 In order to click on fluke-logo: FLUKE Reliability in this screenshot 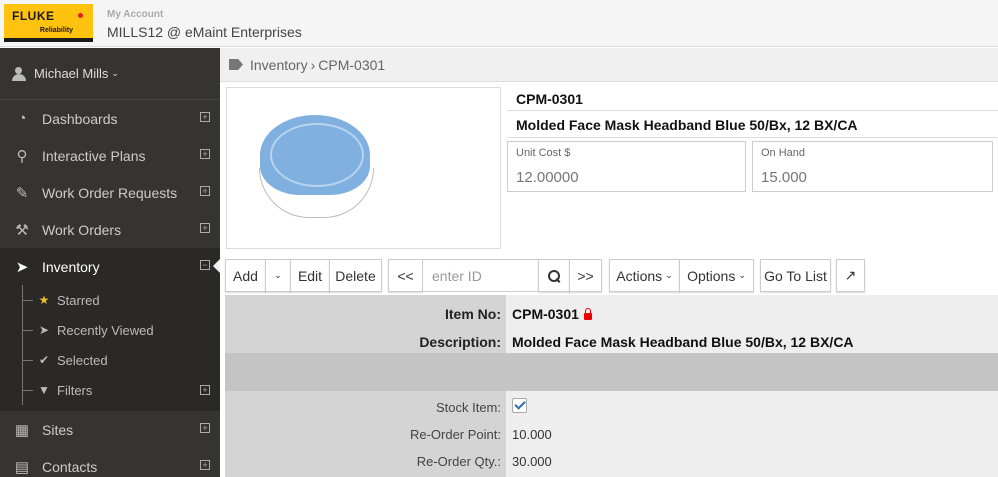, I will do `click(48, 23)`.